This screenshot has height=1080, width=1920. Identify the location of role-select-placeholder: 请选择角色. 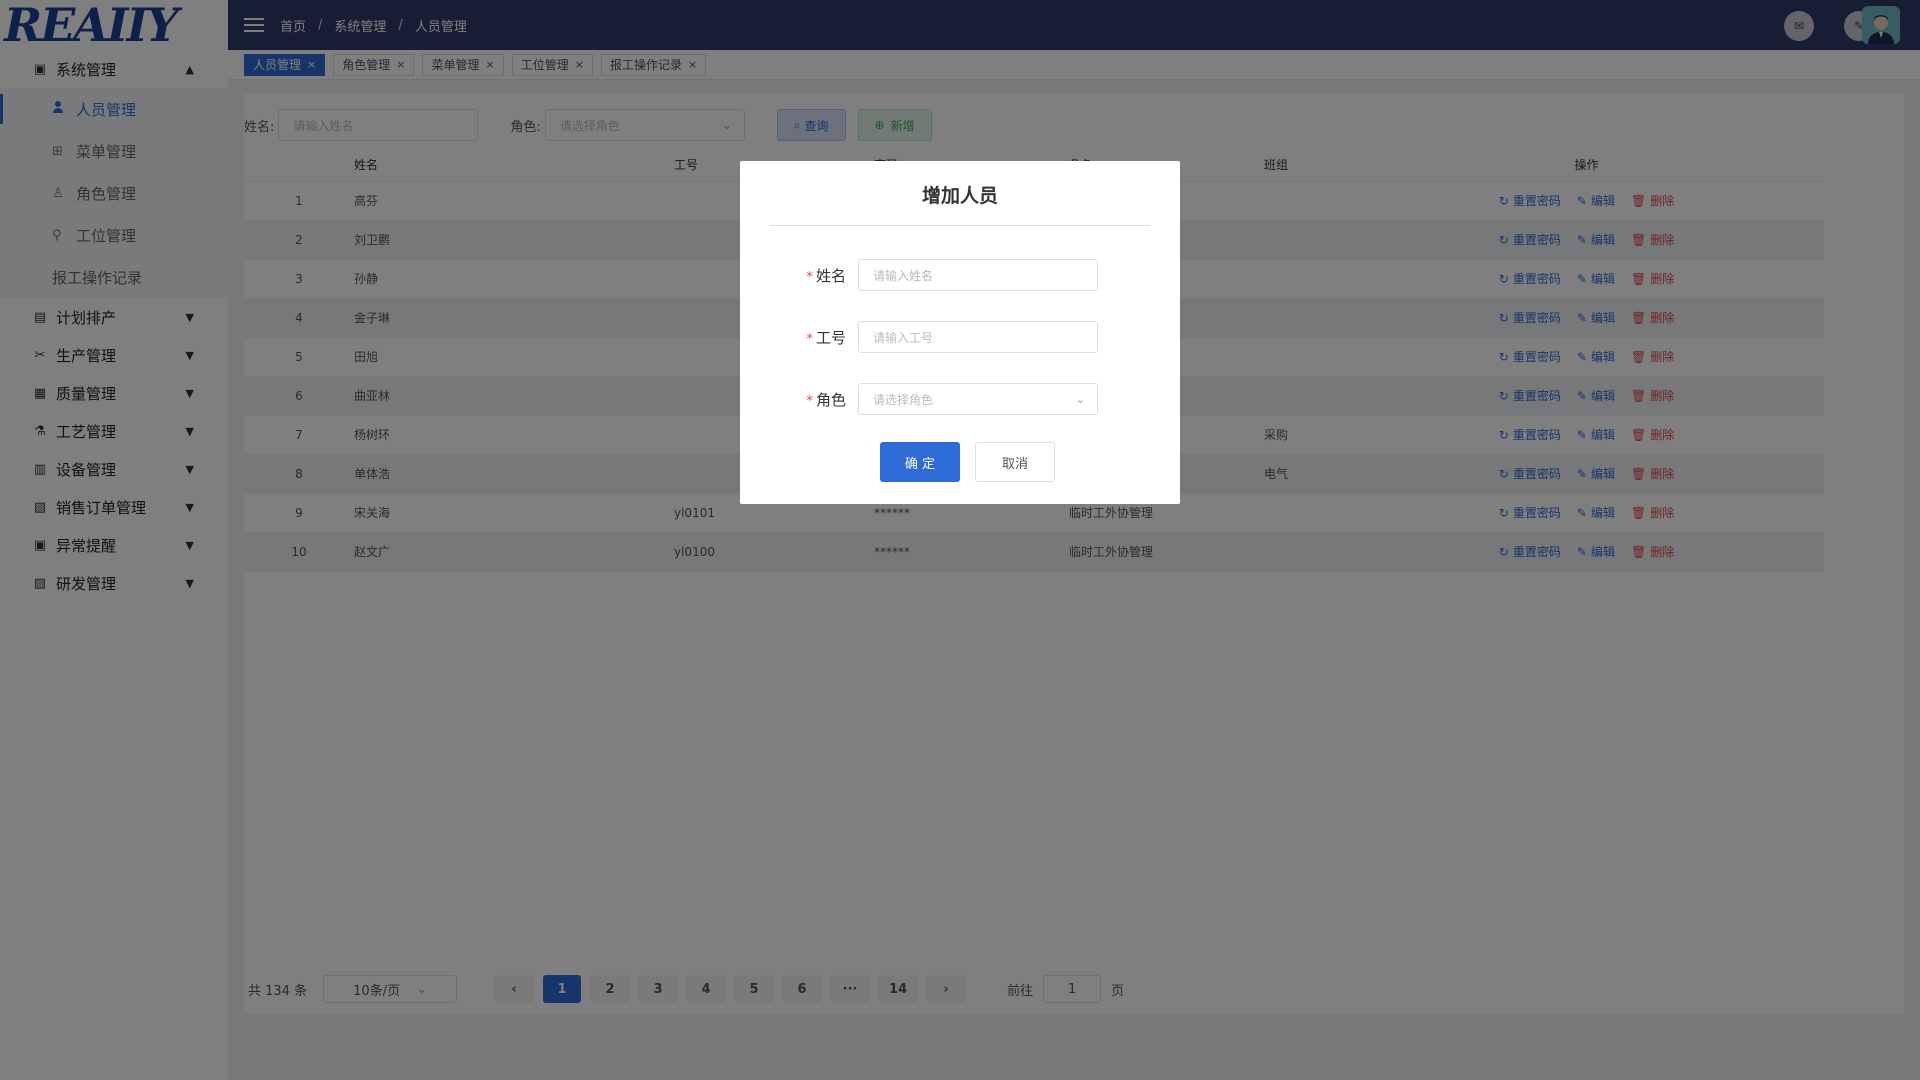
(903, 399).